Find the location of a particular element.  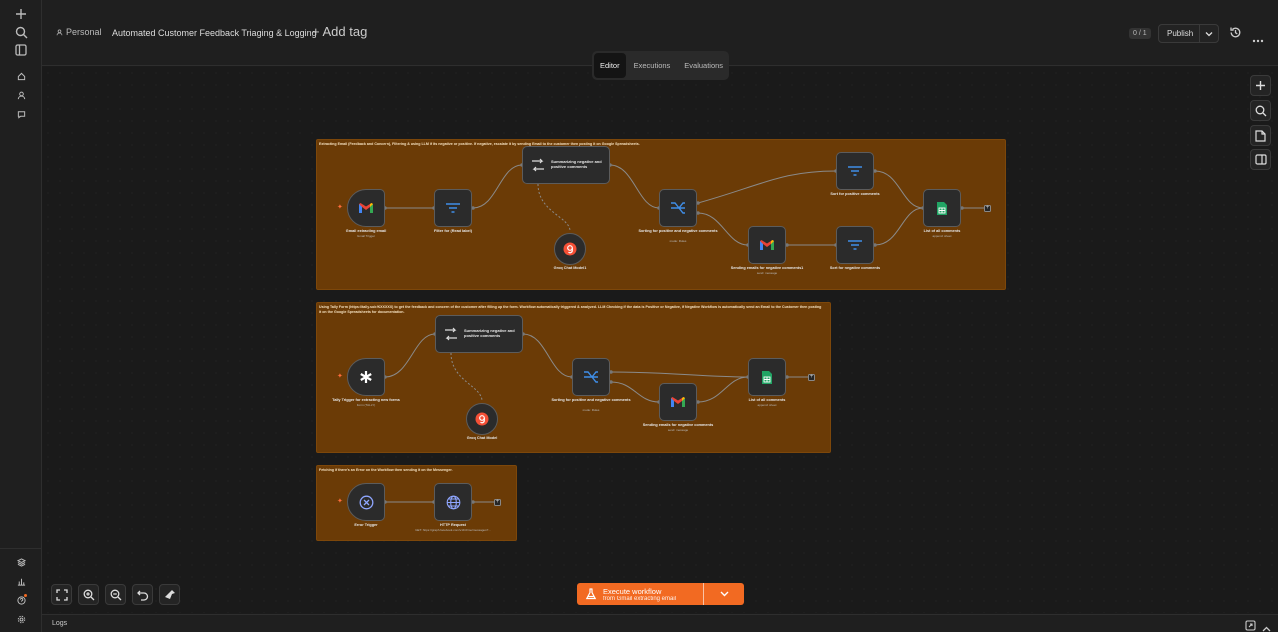

node-sort-positive is located at coordinates (855, 171).